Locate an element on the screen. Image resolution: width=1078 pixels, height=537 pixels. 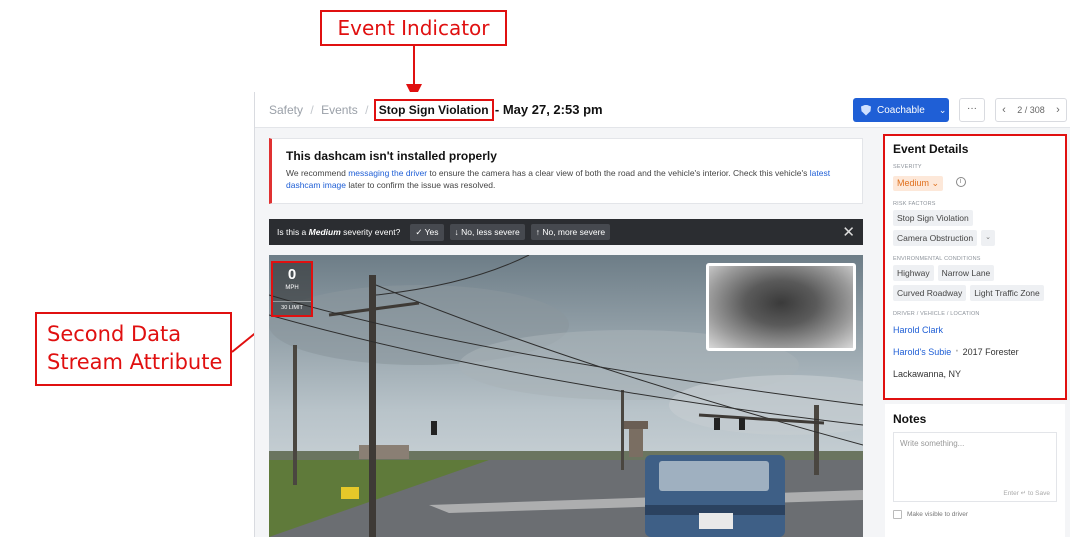
interior-camera-inset is located at coordinates (781, 307).